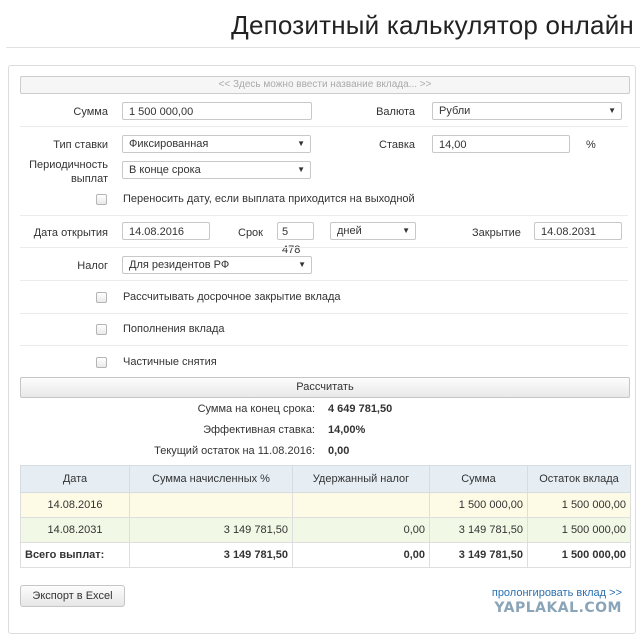 This screenshot has width=640, height=639. I want to click on period-value: В конце срока, so click(165, 170).